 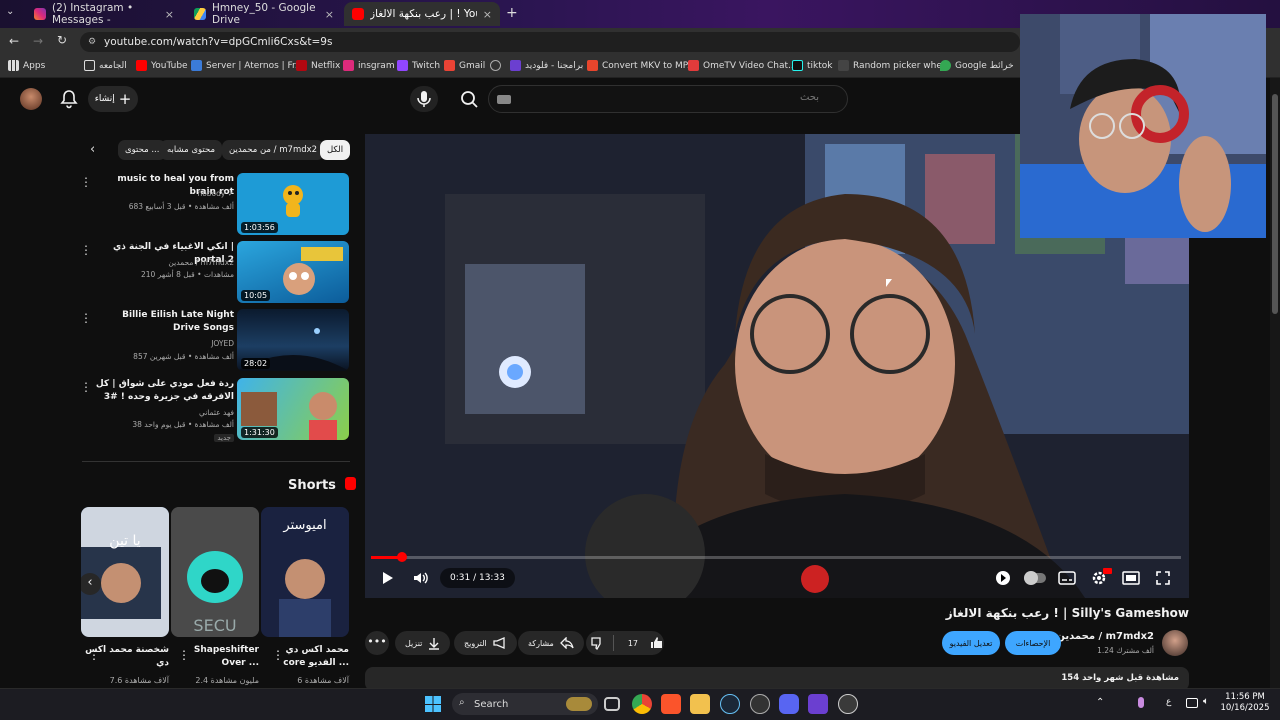 I want to click on chip-from-channel: من محمدين / m7mdx2, so click(x=273, y=150).